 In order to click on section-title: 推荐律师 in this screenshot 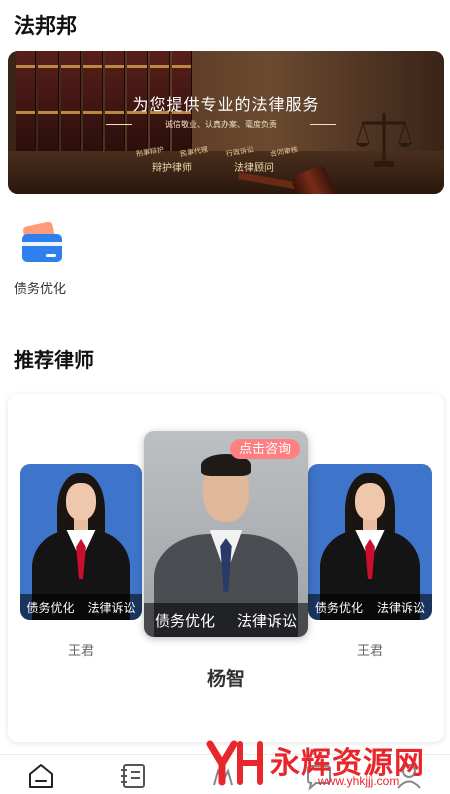, I will do `click(54, 361)`.